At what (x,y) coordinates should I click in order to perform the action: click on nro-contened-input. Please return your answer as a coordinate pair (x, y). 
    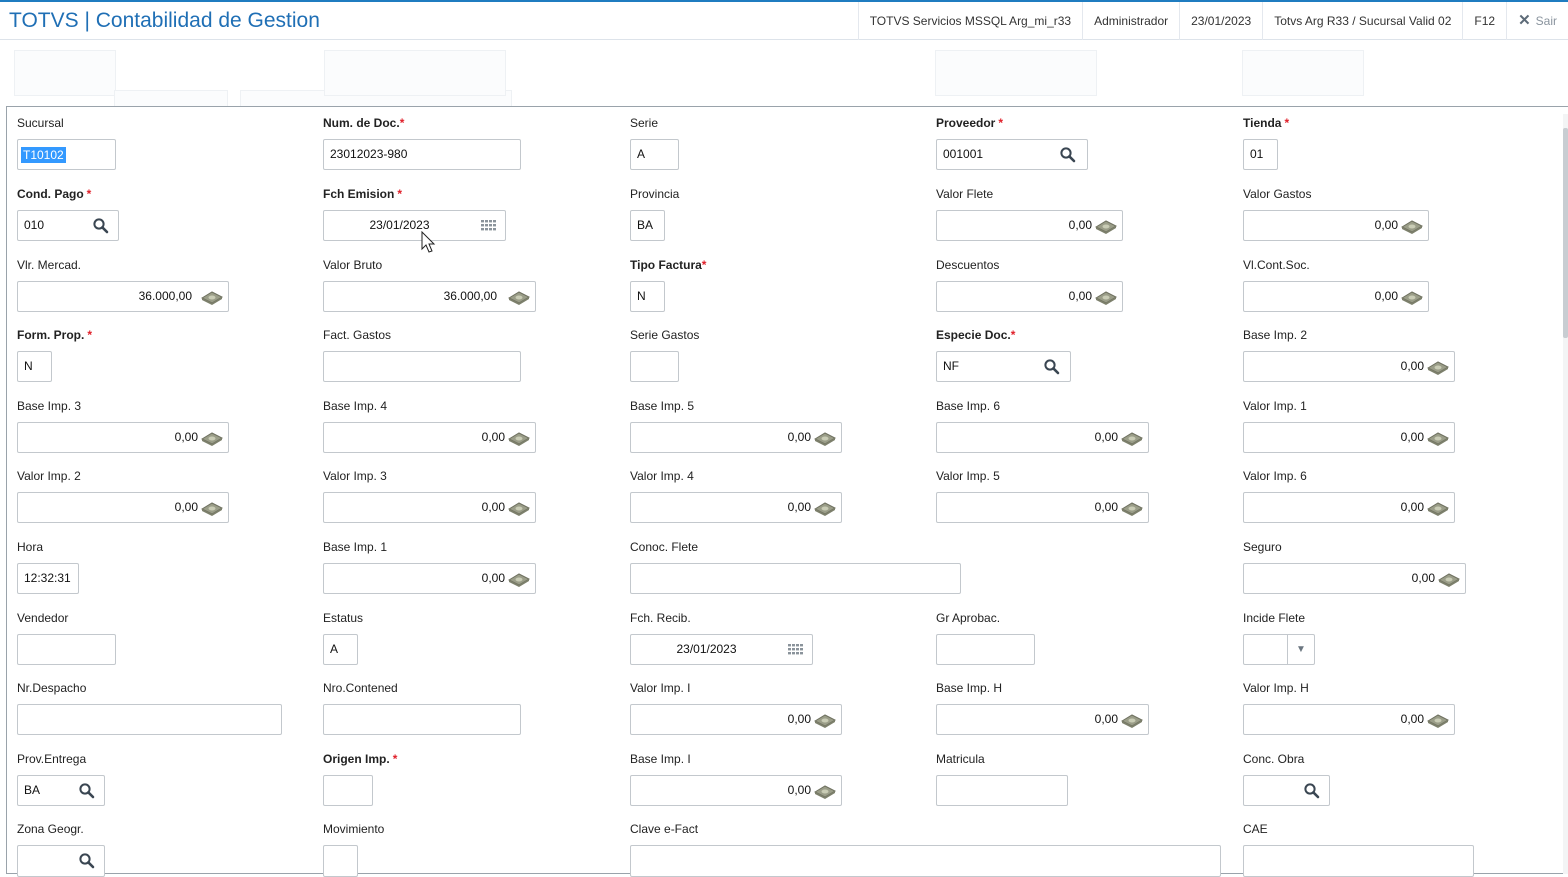
    Looking at the image, I should click on (422, 719).